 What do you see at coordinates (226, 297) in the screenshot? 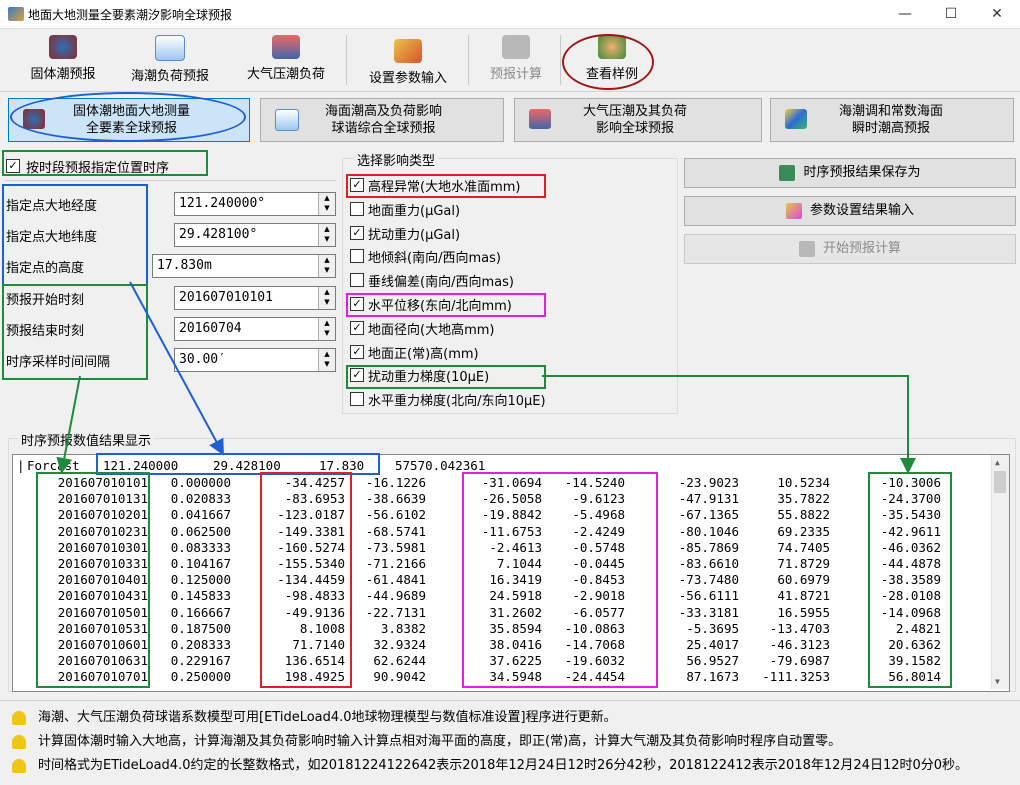
I see `start-time-value: 201607010101` at bounding box center [226, 297].